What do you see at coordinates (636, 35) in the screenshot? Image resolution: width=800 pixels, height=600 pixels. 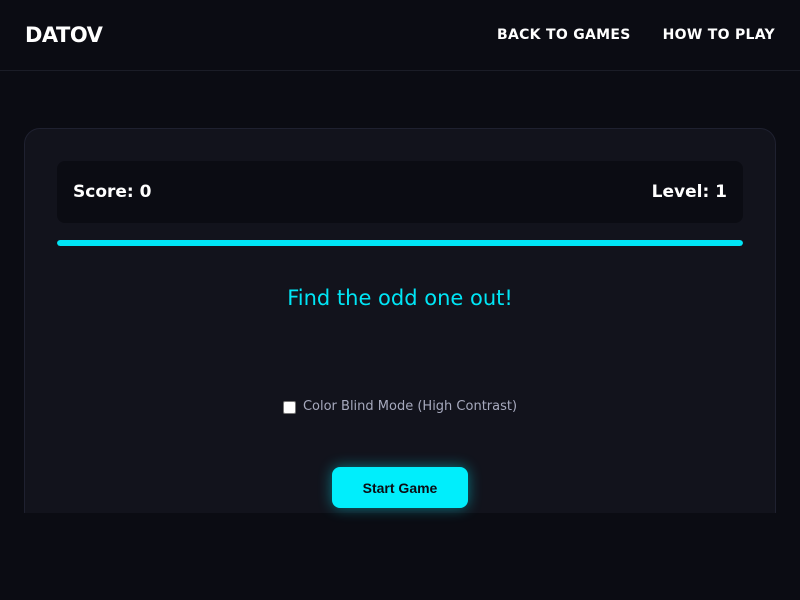 I see `main-nav: BACK TO GAMES HOW TO PLAY` at bounding box center [636, 35].